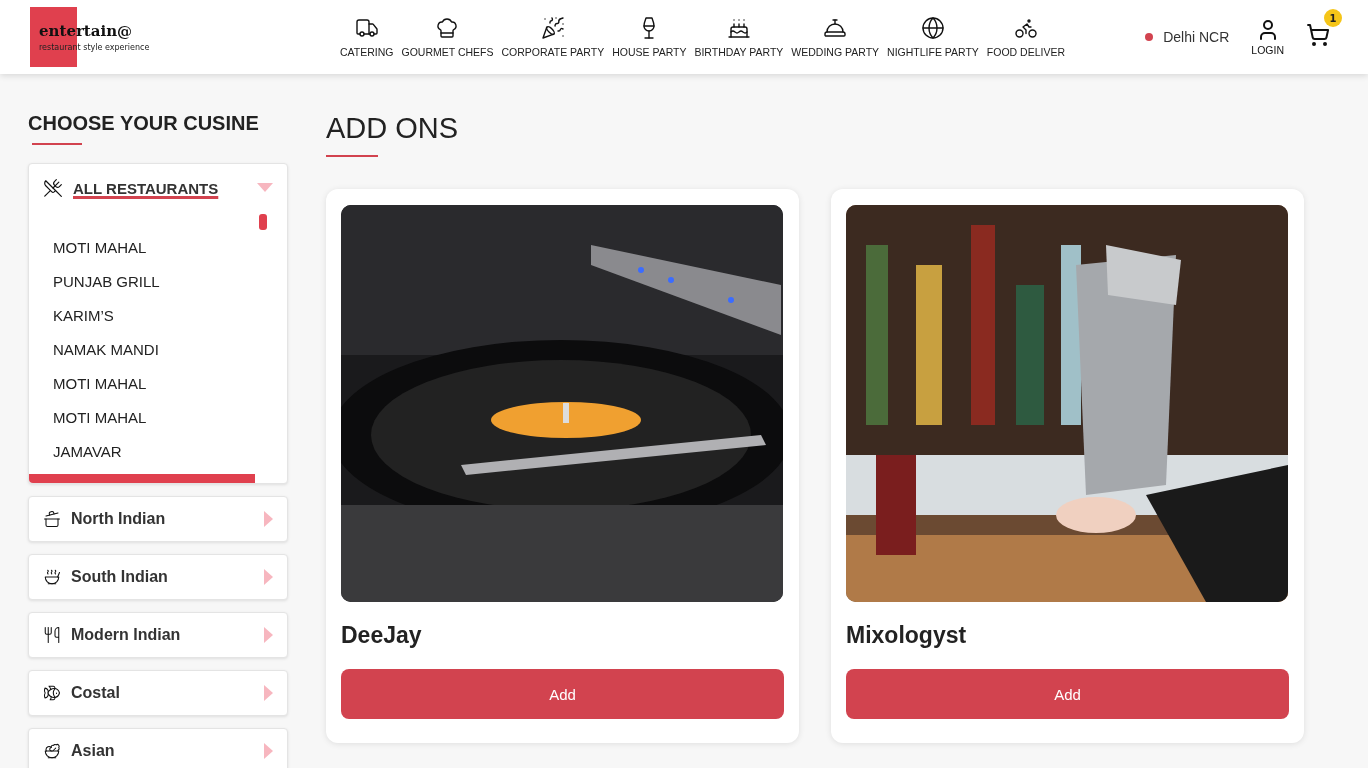  Describe the element at coordinates (144, 123) in the screenshot. I see `section-heading: CHOOSE YOUR CUSINE` at that location.